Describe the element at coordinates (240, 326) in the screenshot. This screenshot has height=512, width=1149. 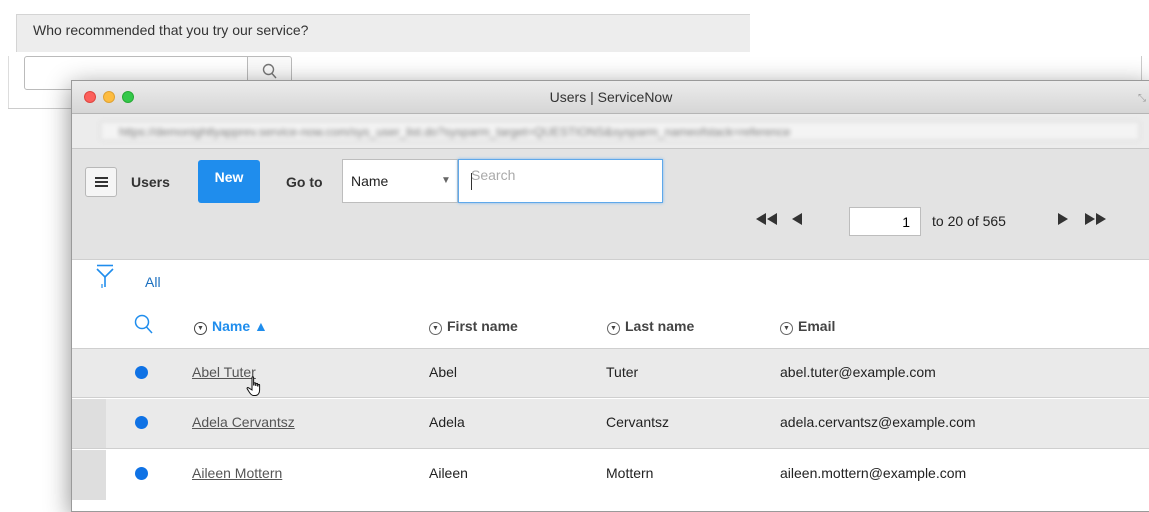
I see `column-header-label: Name ▲` at that location.